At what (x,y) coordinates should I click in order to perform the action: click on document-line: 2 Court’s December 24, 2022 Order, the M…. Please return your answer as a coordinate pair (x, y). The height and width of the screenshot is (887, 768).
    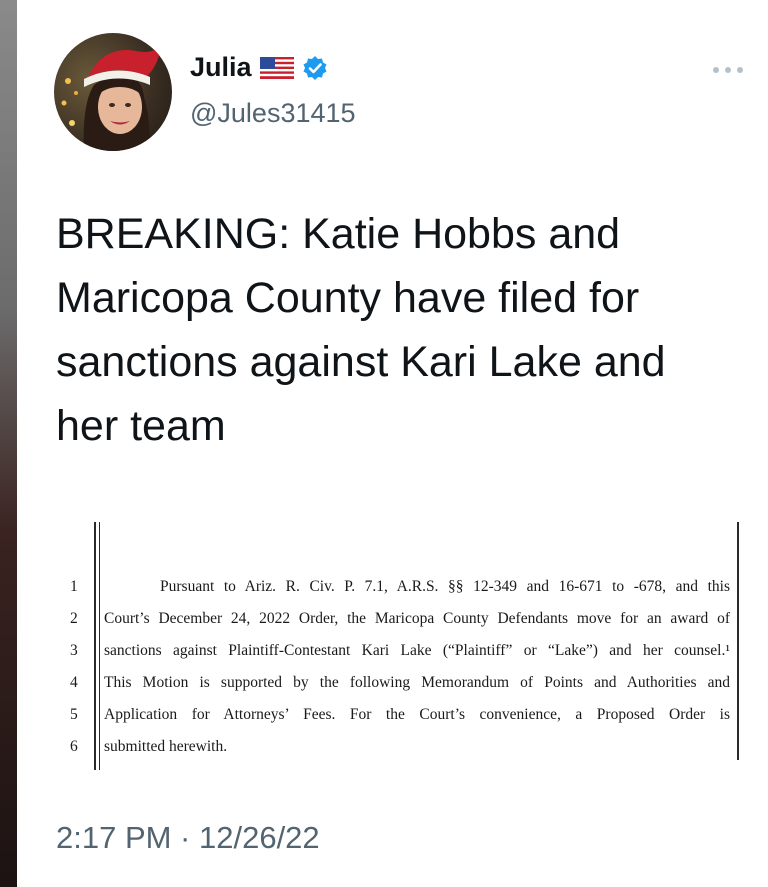
    Looking at the image, I should click on (401, 626).